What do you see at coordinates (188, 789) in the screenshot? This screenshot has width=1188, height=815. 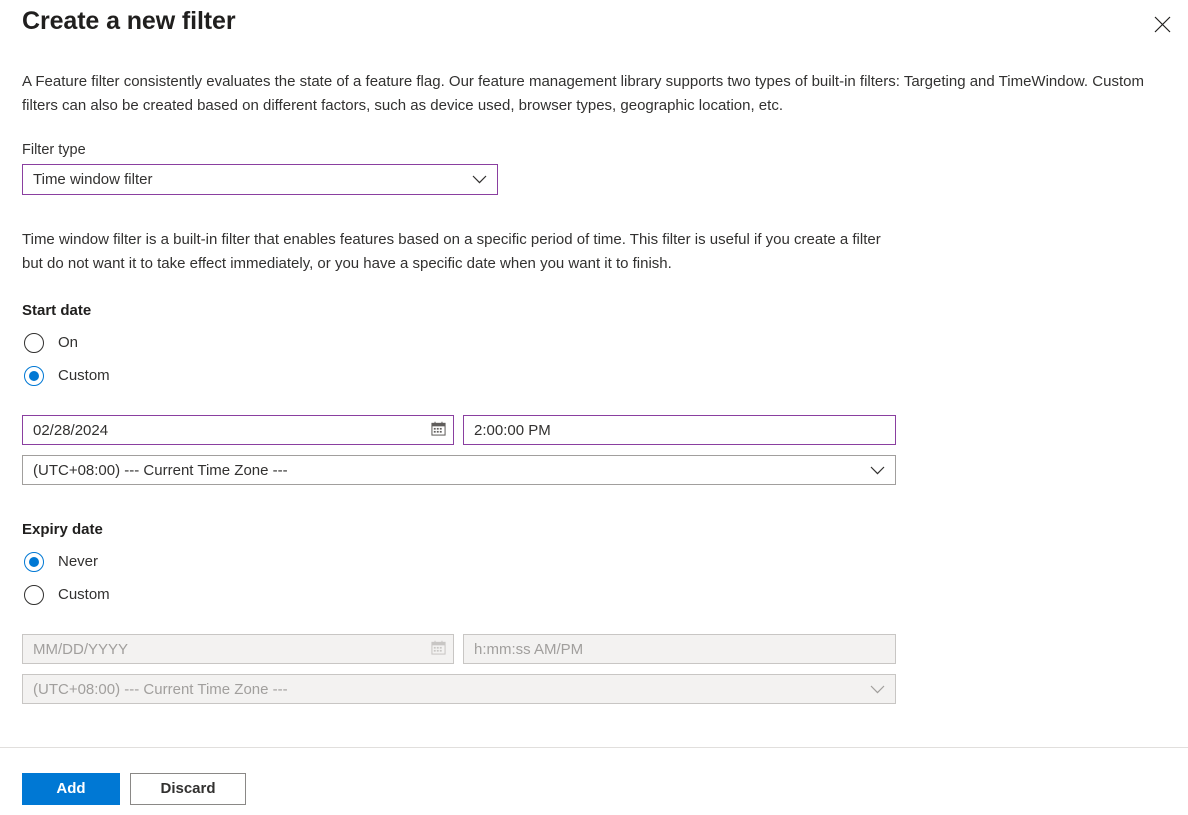 I see `discard-button: Discard` at bounding box center [188, 789].